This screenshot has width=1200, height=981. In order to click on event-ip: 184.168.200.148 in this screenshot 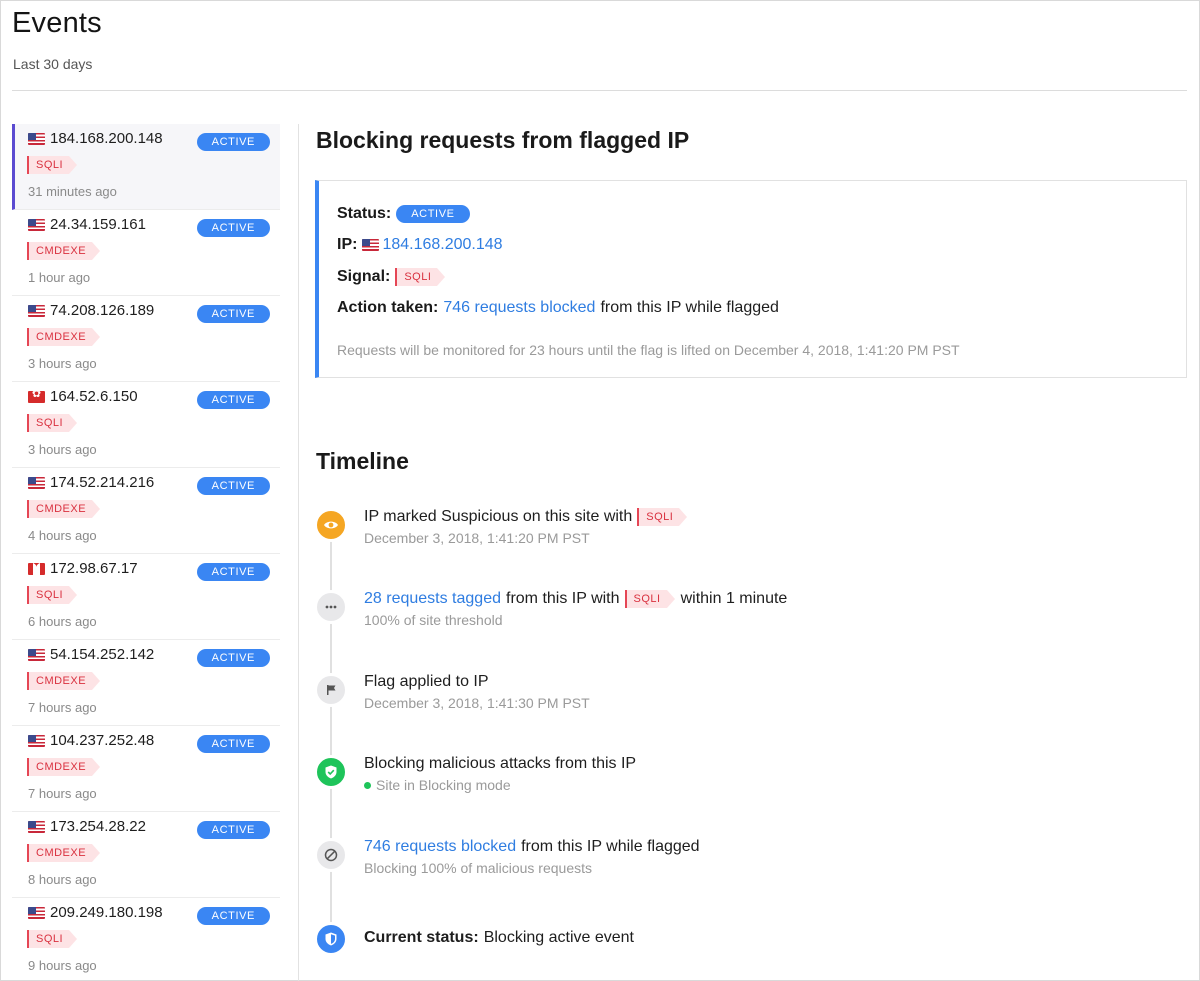, I will do `click(106, 138)`.